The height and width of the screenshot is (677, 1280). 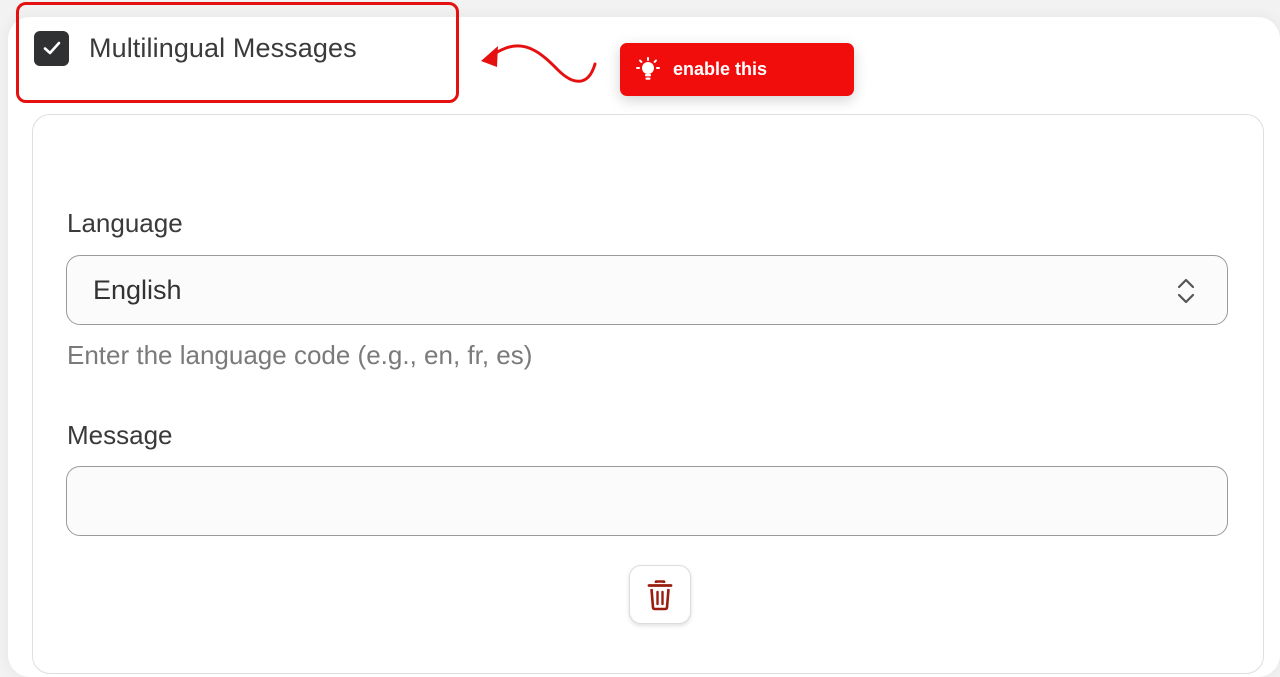 I want to click on language-label: Language, so click(x=125, y=223).